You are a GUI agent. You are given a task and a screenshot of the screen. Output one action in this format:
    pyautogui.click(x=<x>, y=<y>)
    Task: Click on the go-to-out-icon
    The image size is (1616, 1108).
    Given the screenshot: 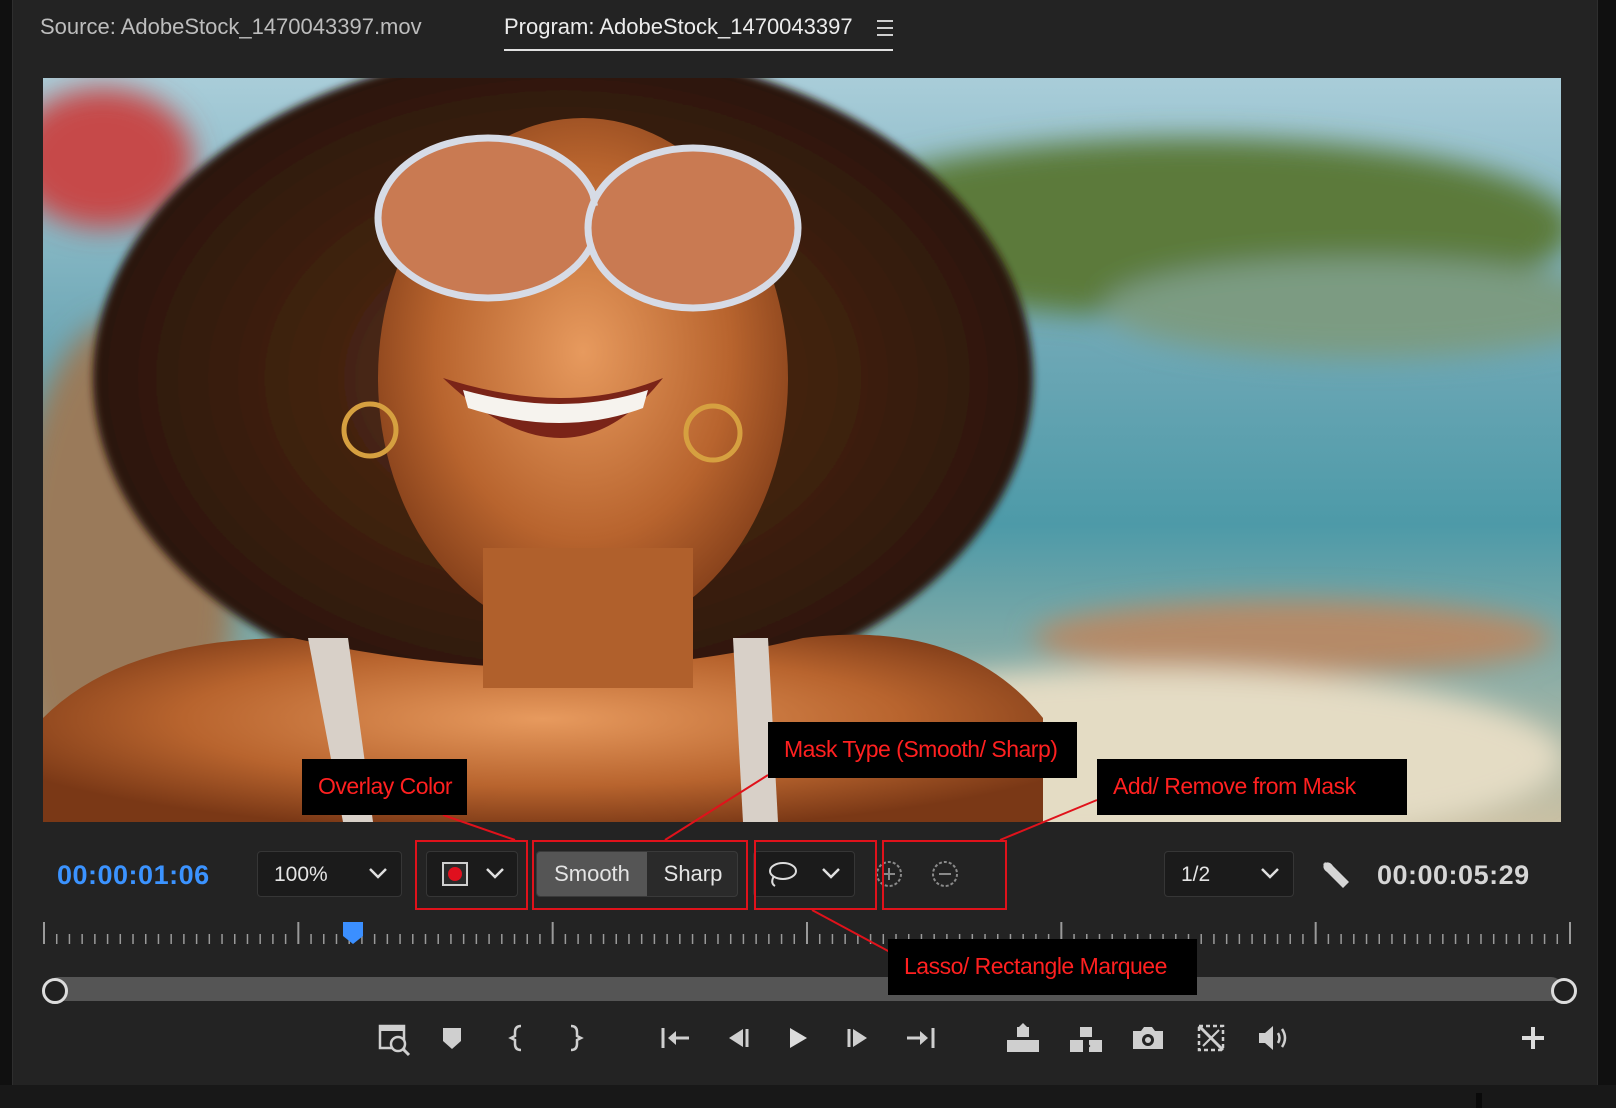 What is the action you would take?
    pyautogui.click(x=921, y=1038)
    